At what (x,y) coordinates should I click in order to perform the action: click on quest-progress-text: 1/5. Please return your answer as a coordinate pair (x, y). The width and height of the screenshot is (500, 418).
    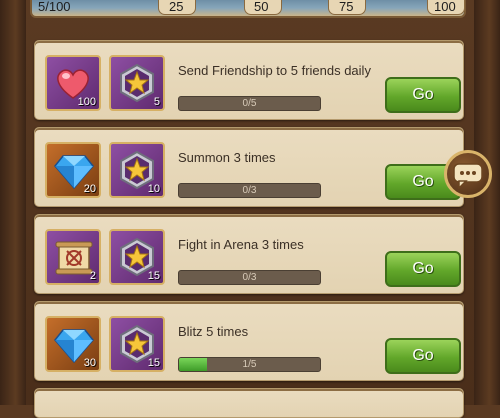
    Looking at the image, I should click on (249, 364).